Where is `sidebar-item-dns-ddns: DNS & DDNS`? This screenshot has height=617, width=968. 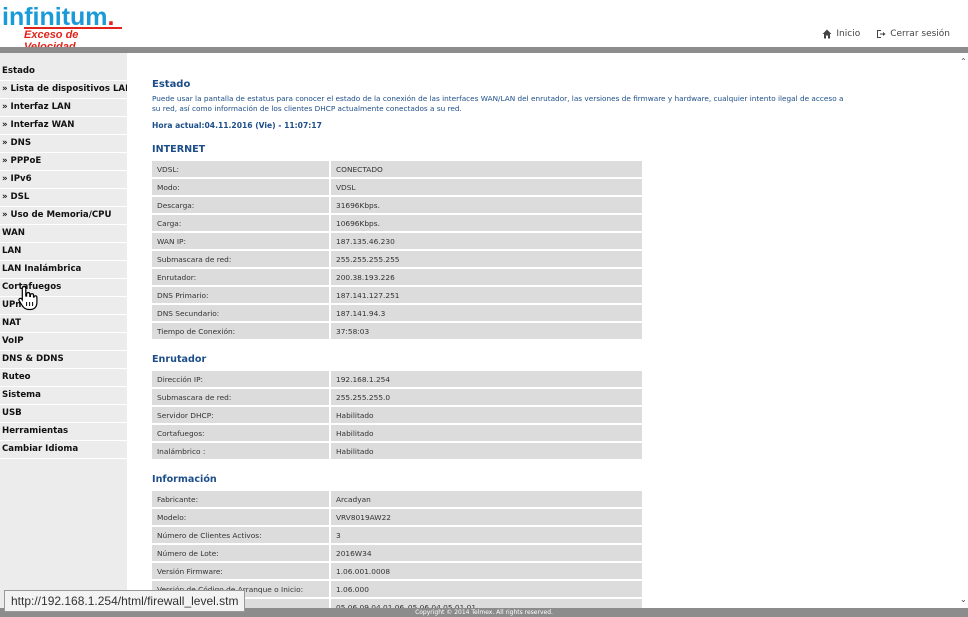 sidebar-item-dns-ddns: DNS & DDNS is located at coordinates (63, 360).